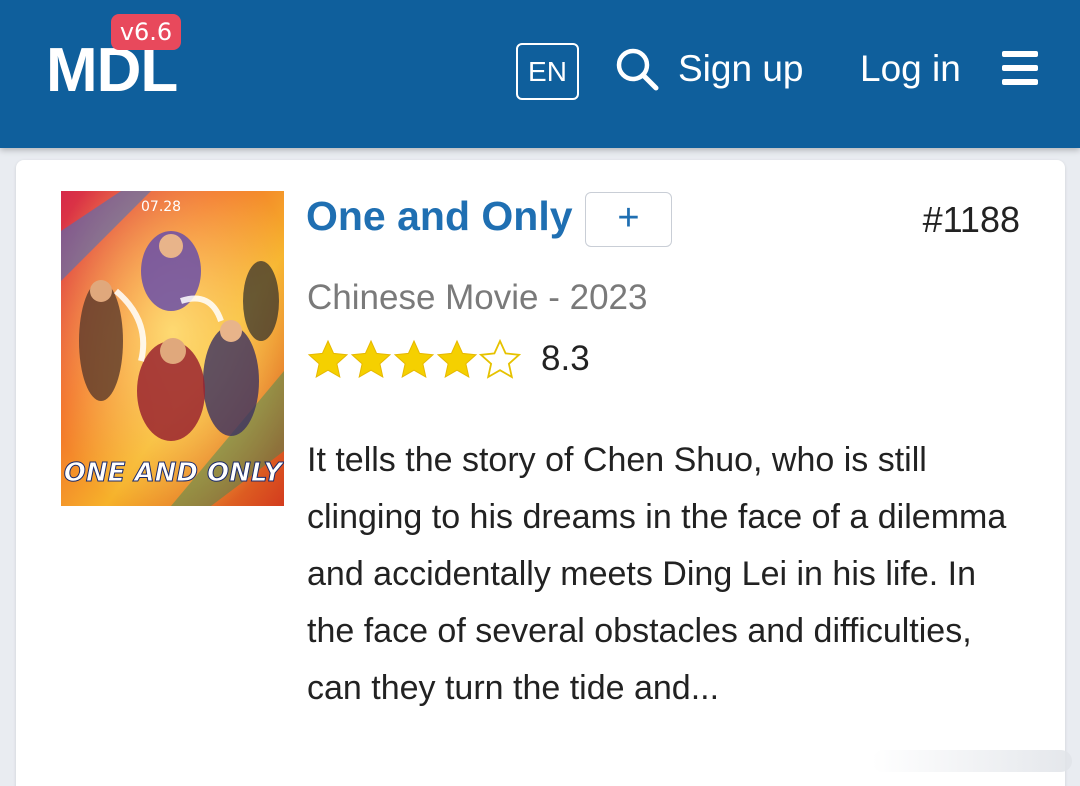  What do you see at coordinates (1020, 68) in the screenshot?
I see `hamburger-menu-icon` at bounding box center [1020, 68].